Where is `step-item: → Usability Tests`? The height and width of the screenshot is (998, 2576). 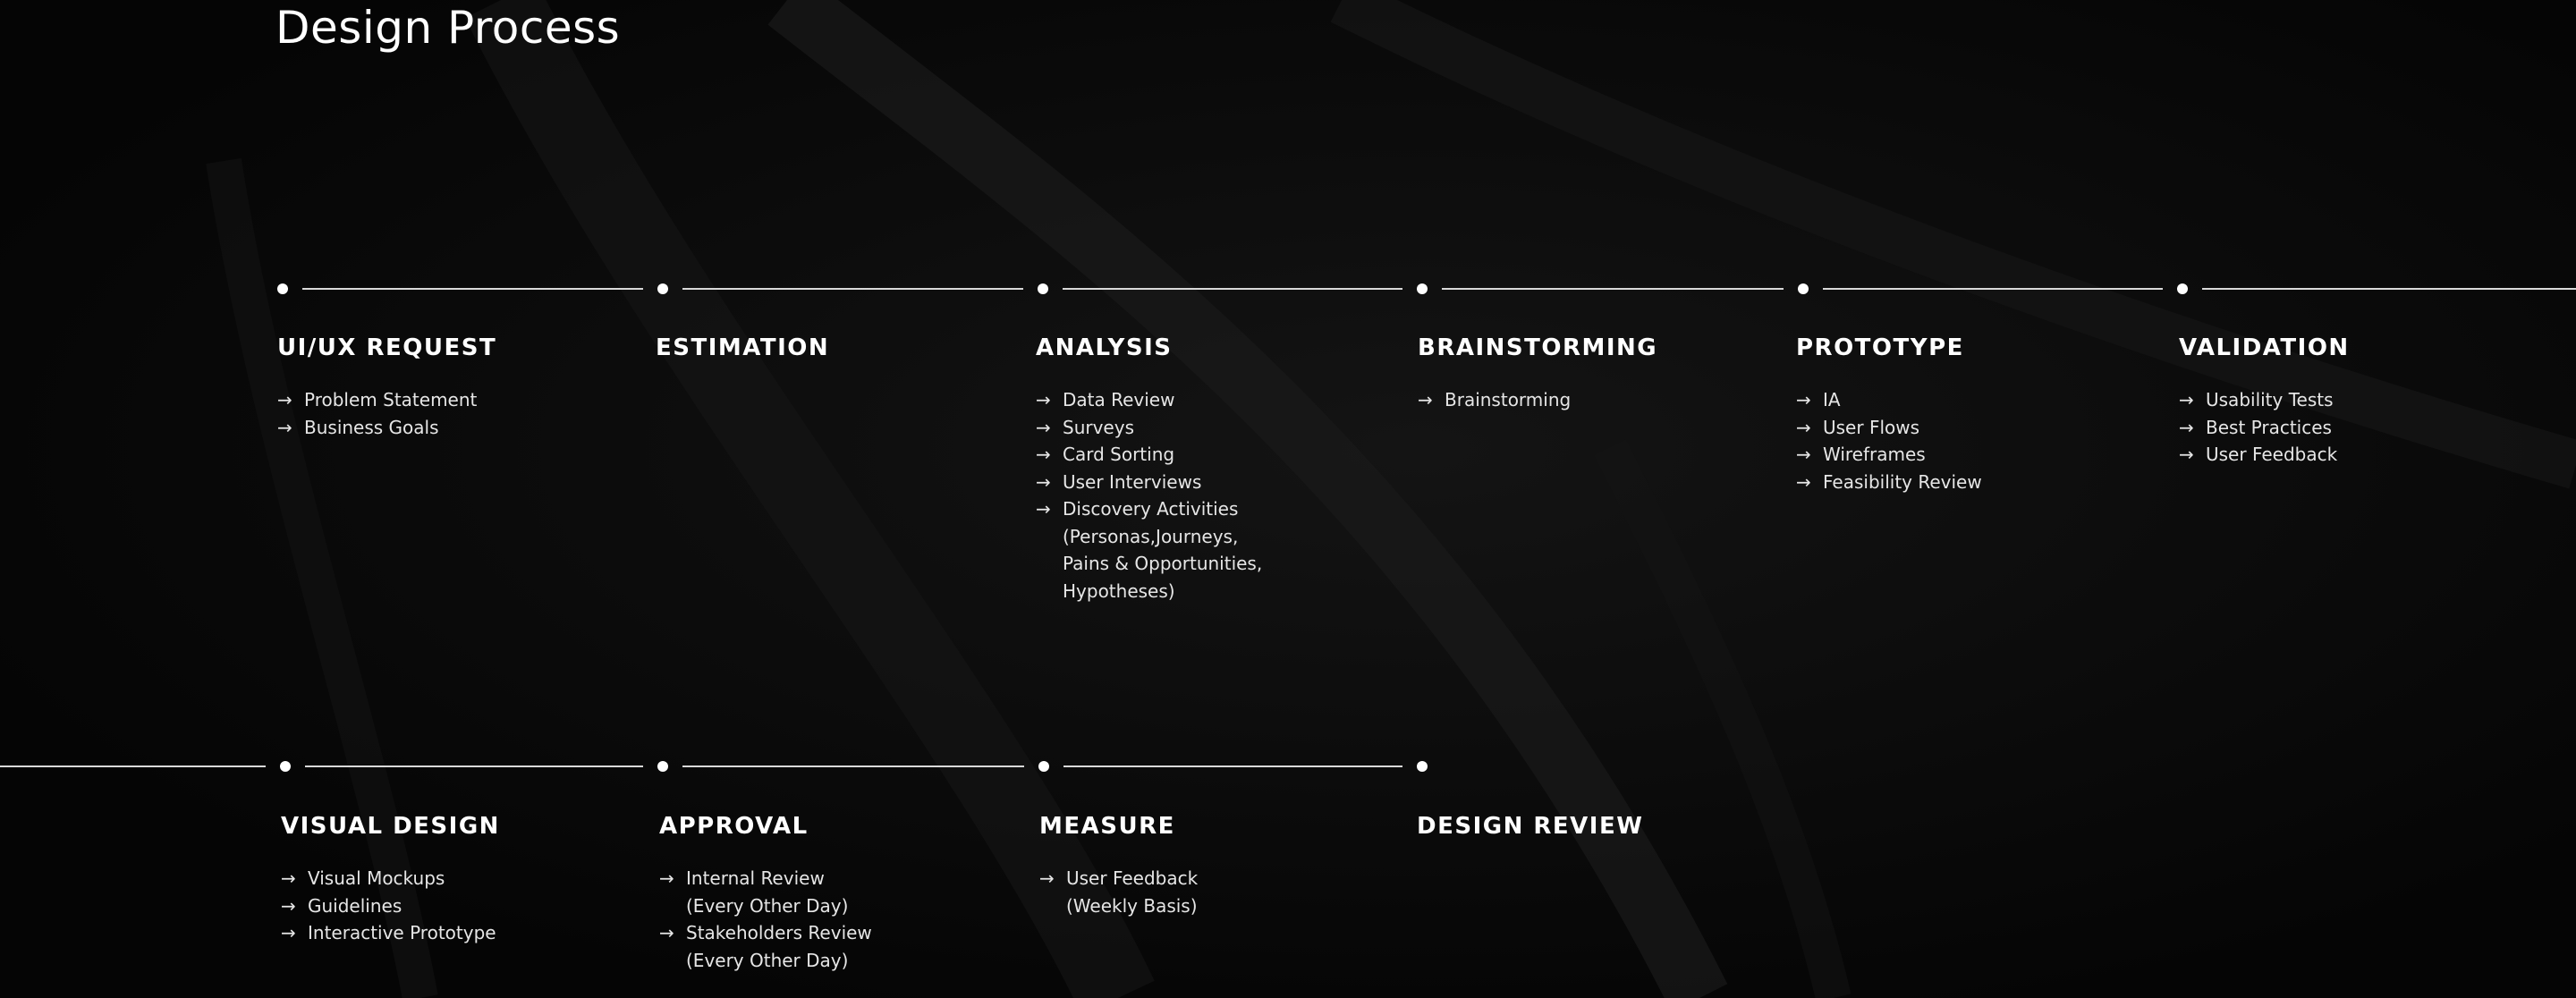 step-item: → Usability Tests is located at coordinates (2264, 400).